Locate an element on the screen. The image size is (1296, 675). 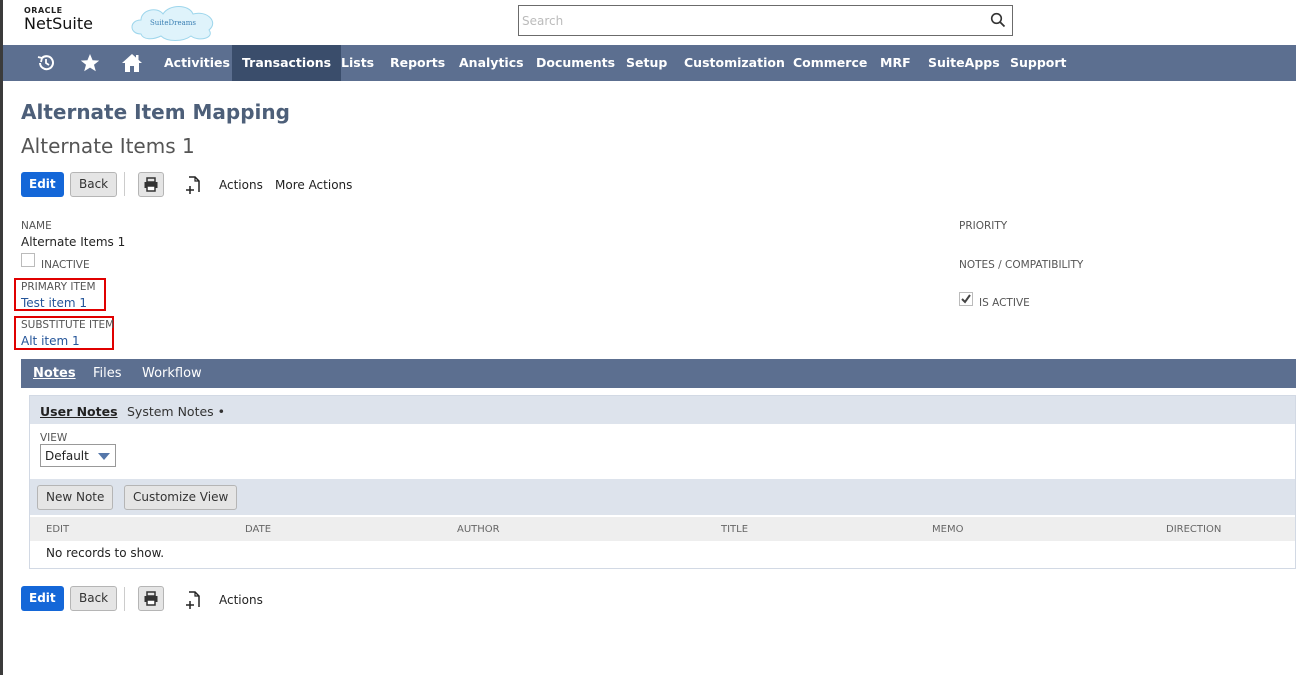
netsuite-logo: ORACLE NetSuite is located at coordinates (58, 19).